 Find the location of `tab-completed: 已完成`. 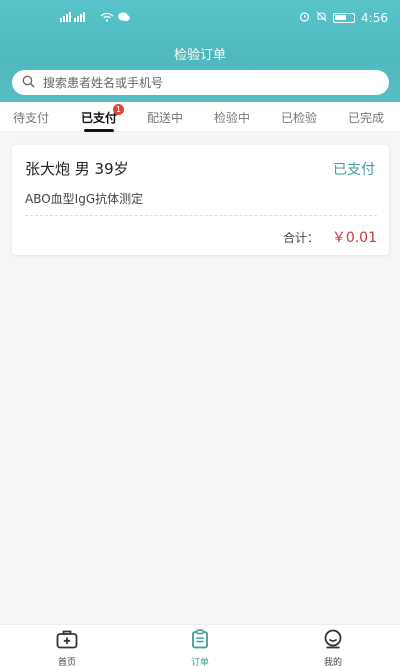

tab-completed: 已完成 is located at coordinates (366, 117).